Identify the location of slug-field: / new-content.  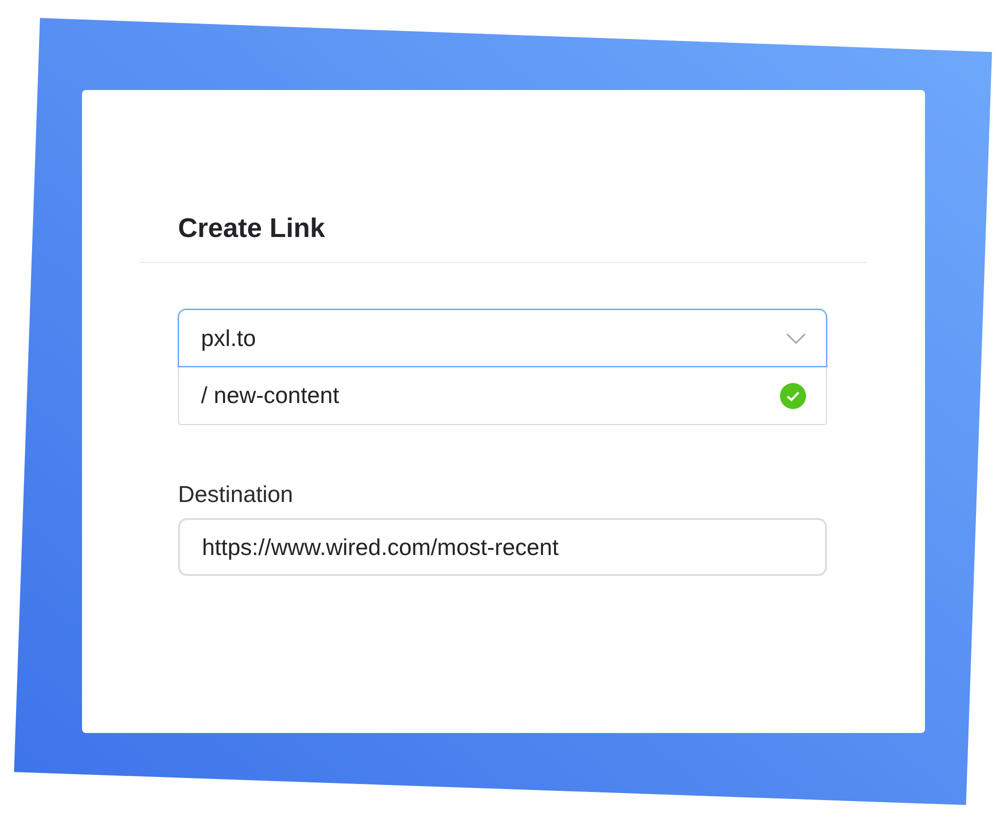
(502, 396).